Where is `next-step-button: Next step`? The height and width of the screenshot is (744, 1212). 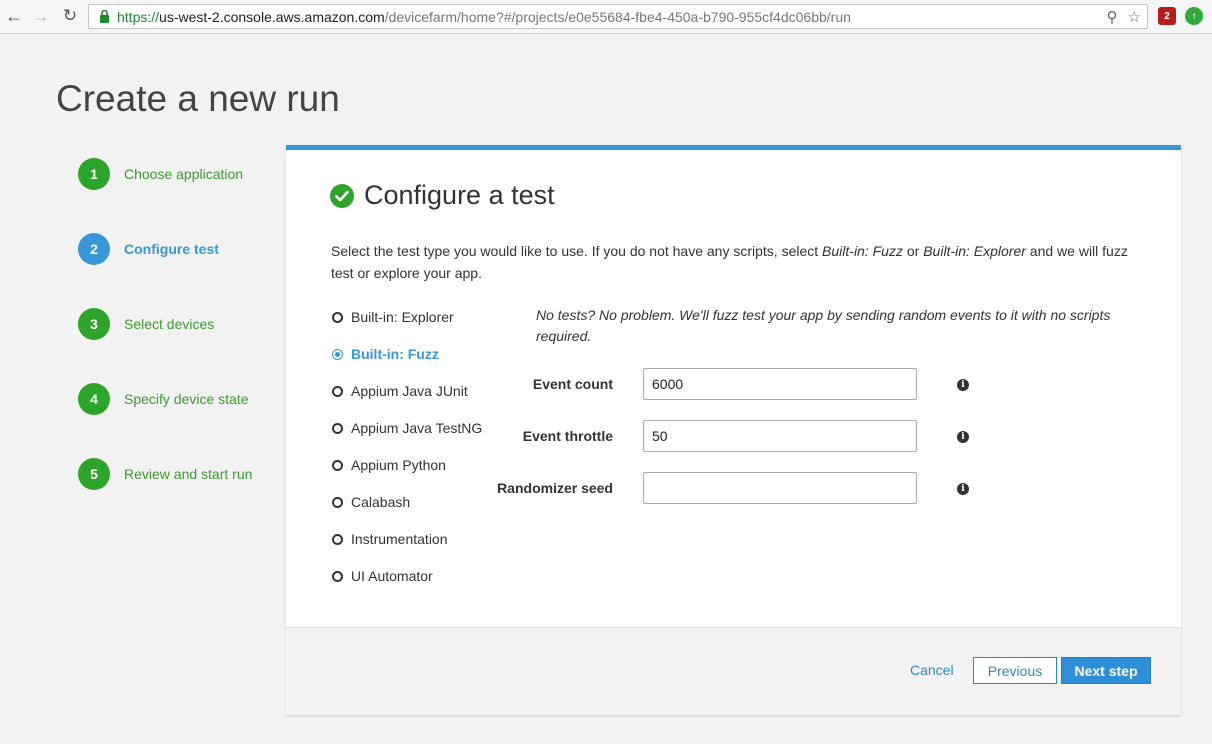 next-step-button: Next step is located at coordinates (1106, 670).